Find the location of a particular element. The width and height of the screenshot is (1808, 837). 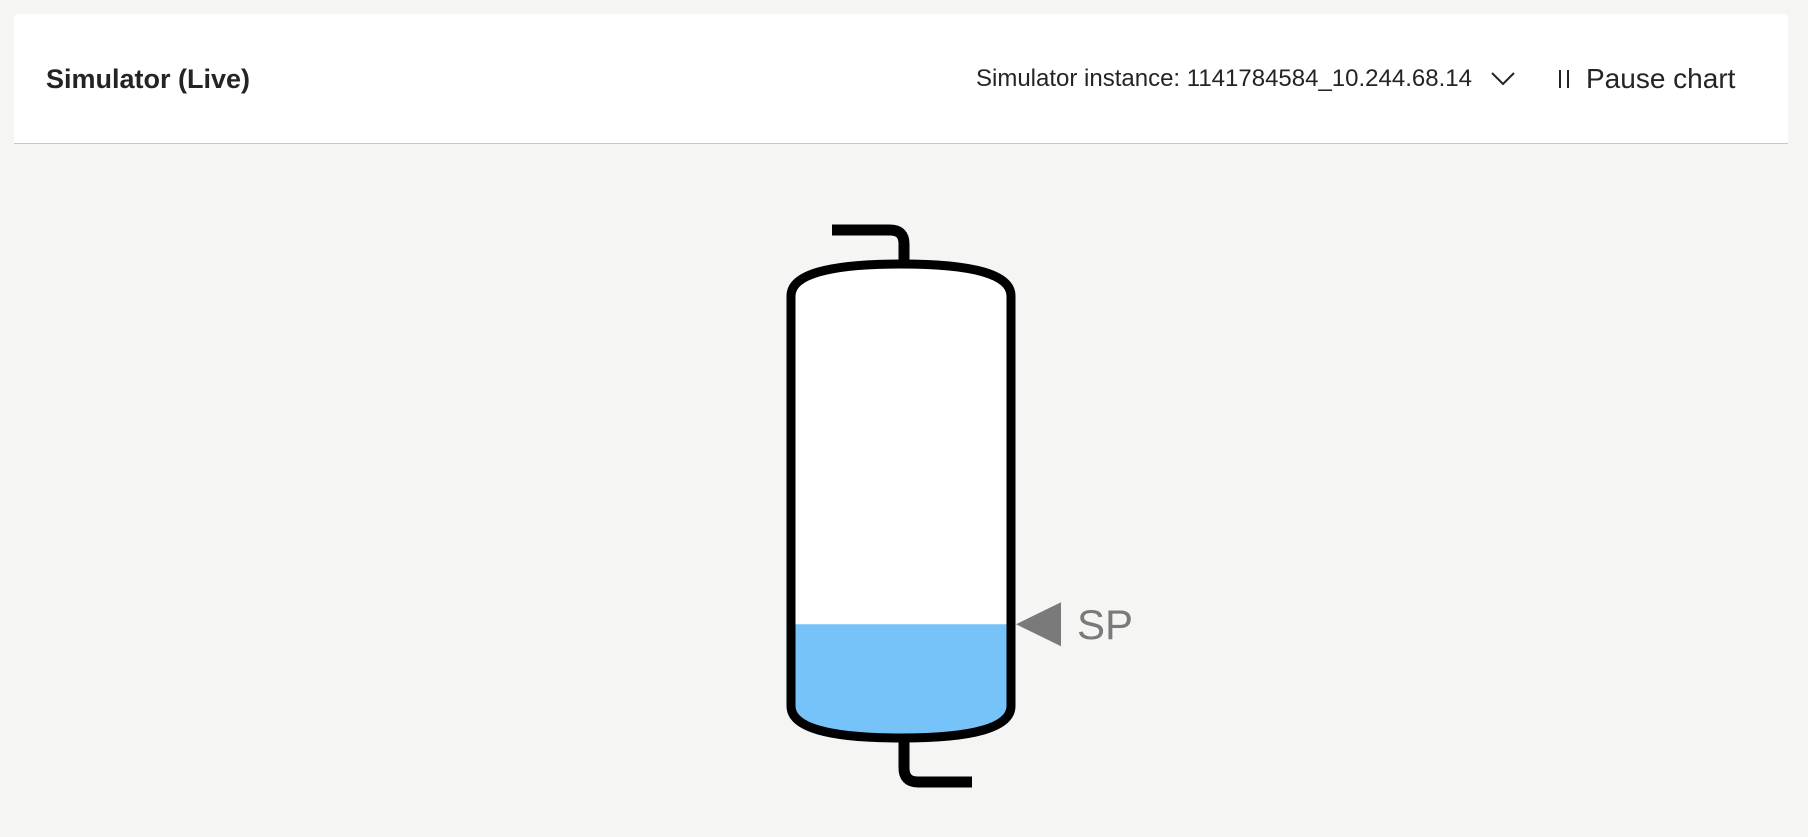

inlet-pipe is located at coordinates (871, 244).